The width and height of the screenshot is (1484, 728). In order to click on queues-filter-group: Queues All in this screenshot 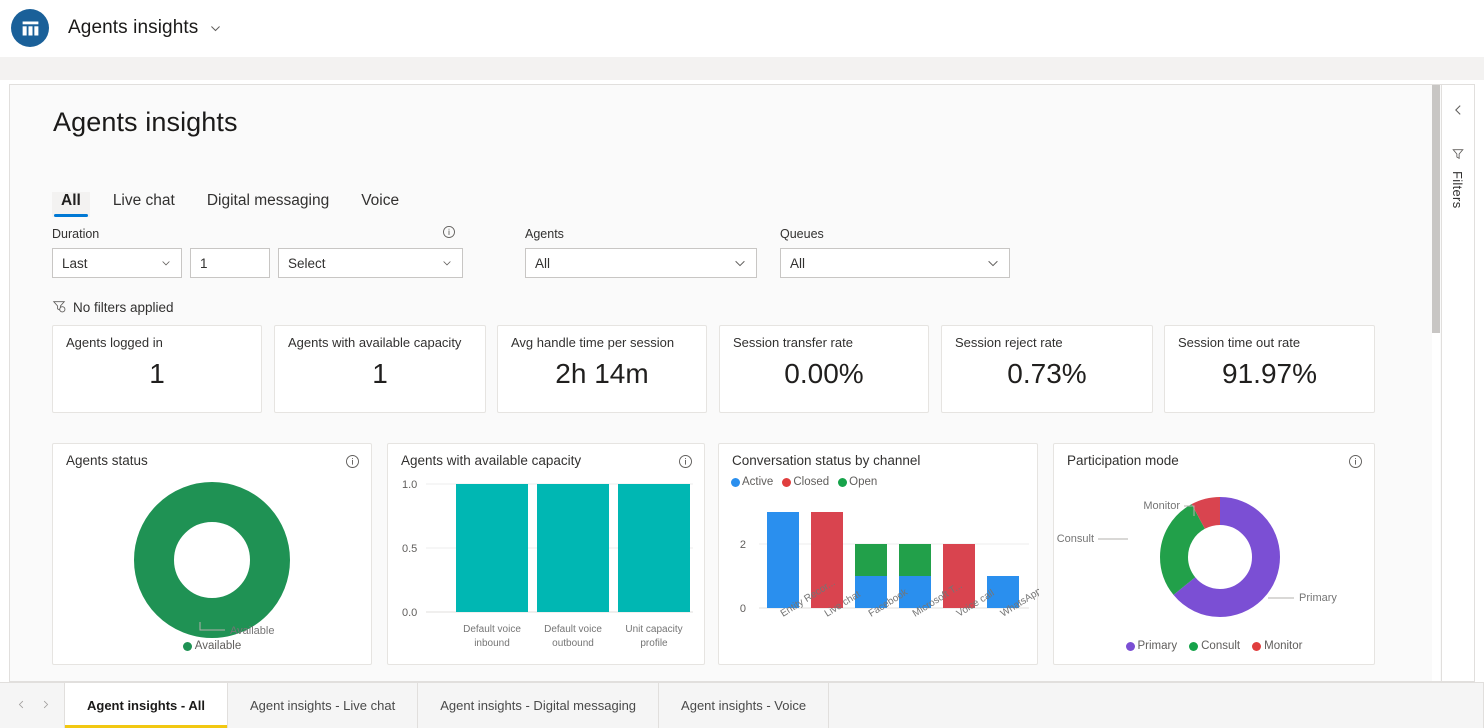, I will do `click(895, 252)`.